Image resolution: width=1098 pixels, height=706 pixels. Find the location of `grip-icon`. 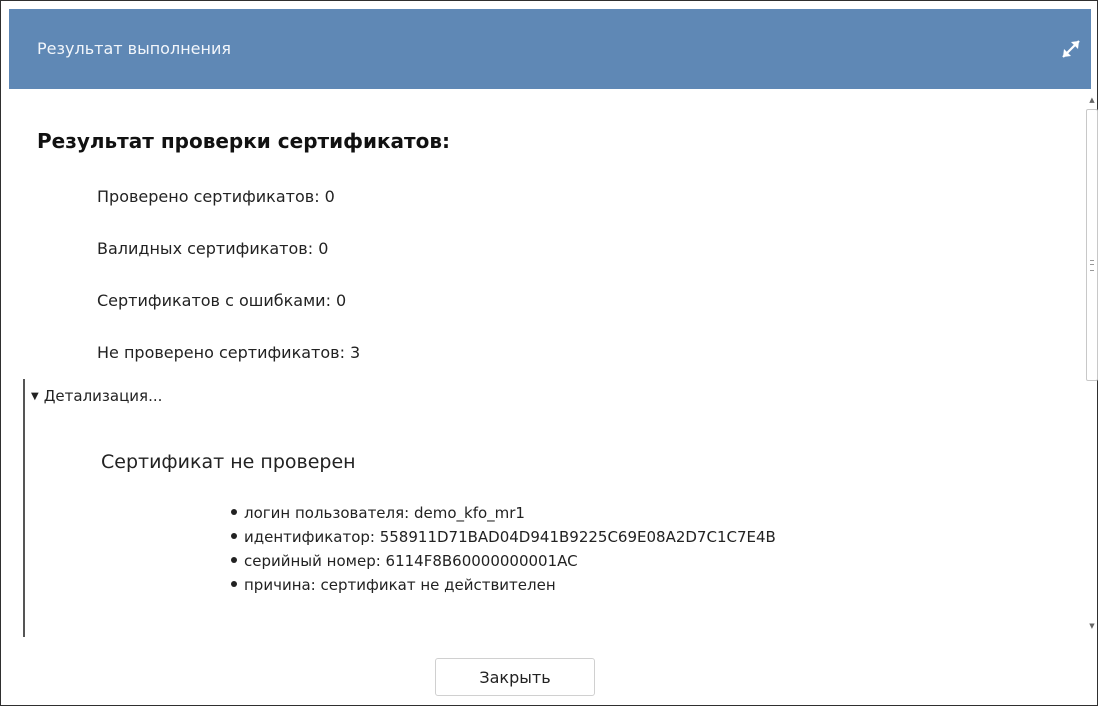

grip-icon is located at coordinates (1092, 265).